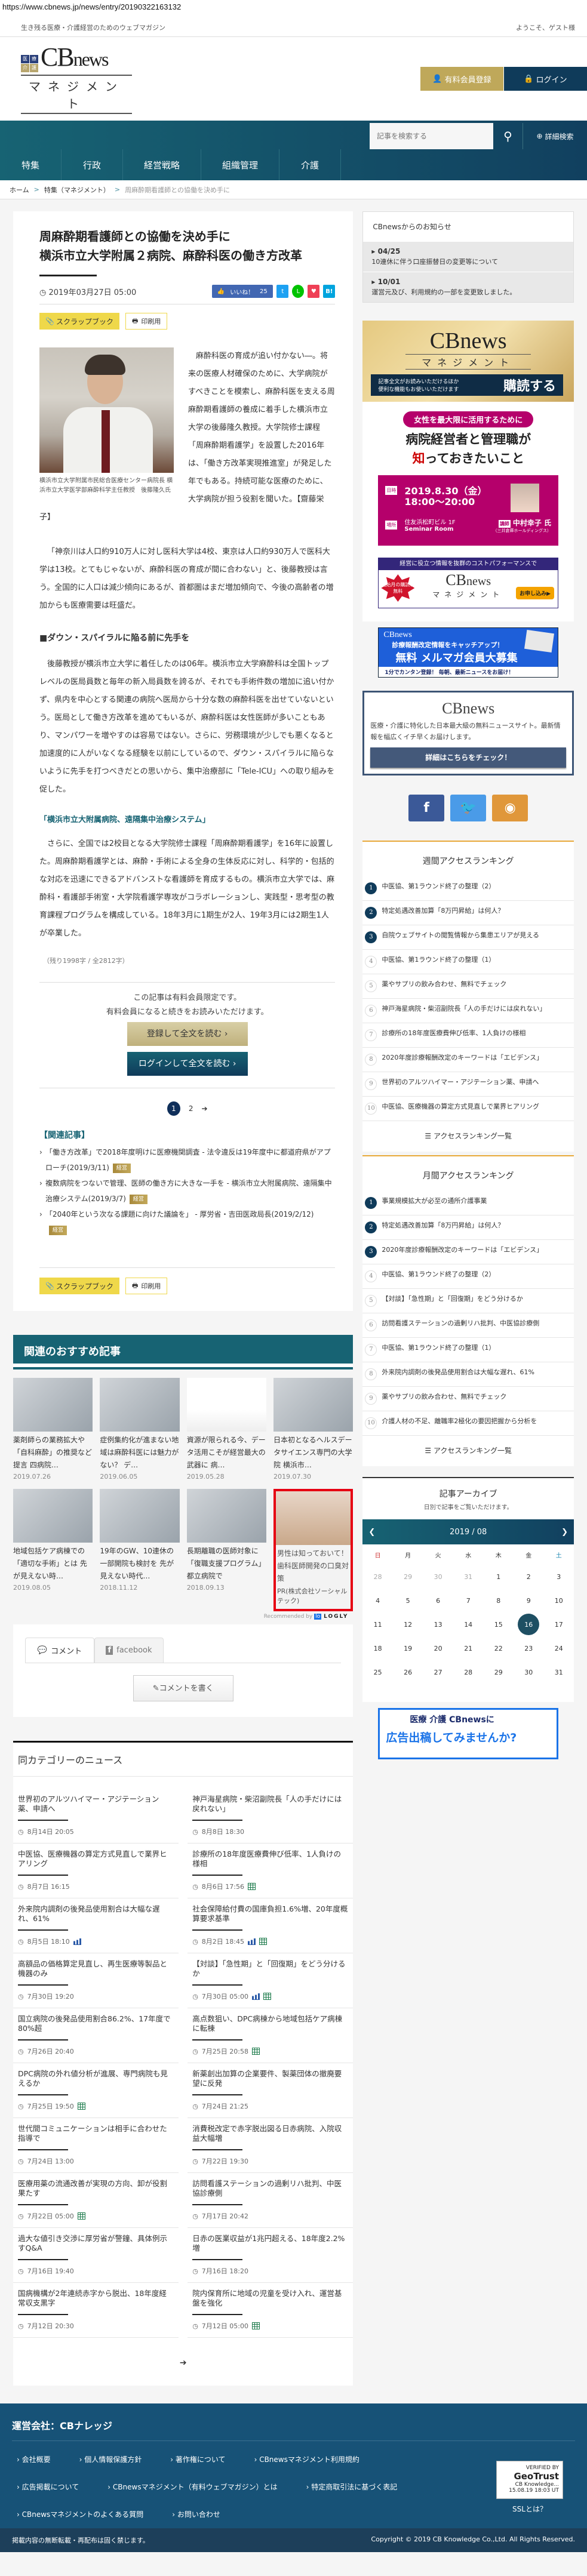  I want to click on write-comment-button: ✎コメントを書く, so click(183, 1688).